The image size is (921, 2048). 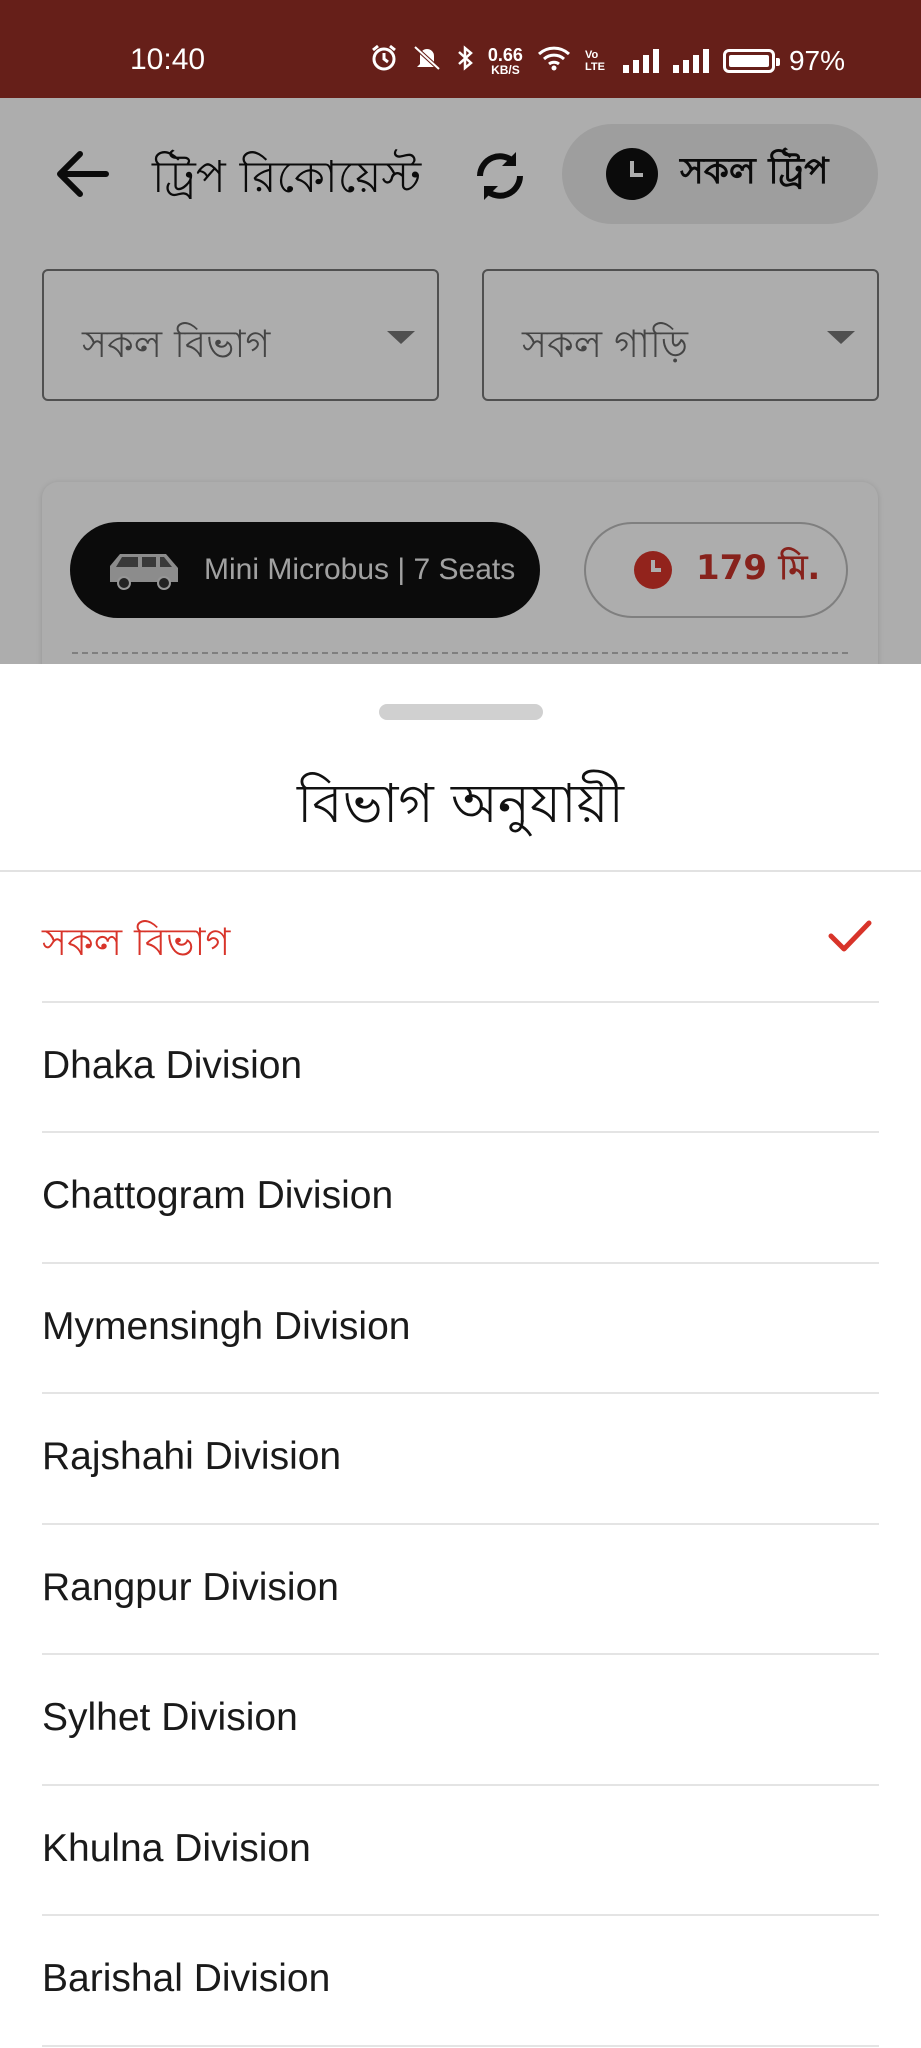 I want to click on division-option-label: Rangpur Division, so click(x=190, y=1587).